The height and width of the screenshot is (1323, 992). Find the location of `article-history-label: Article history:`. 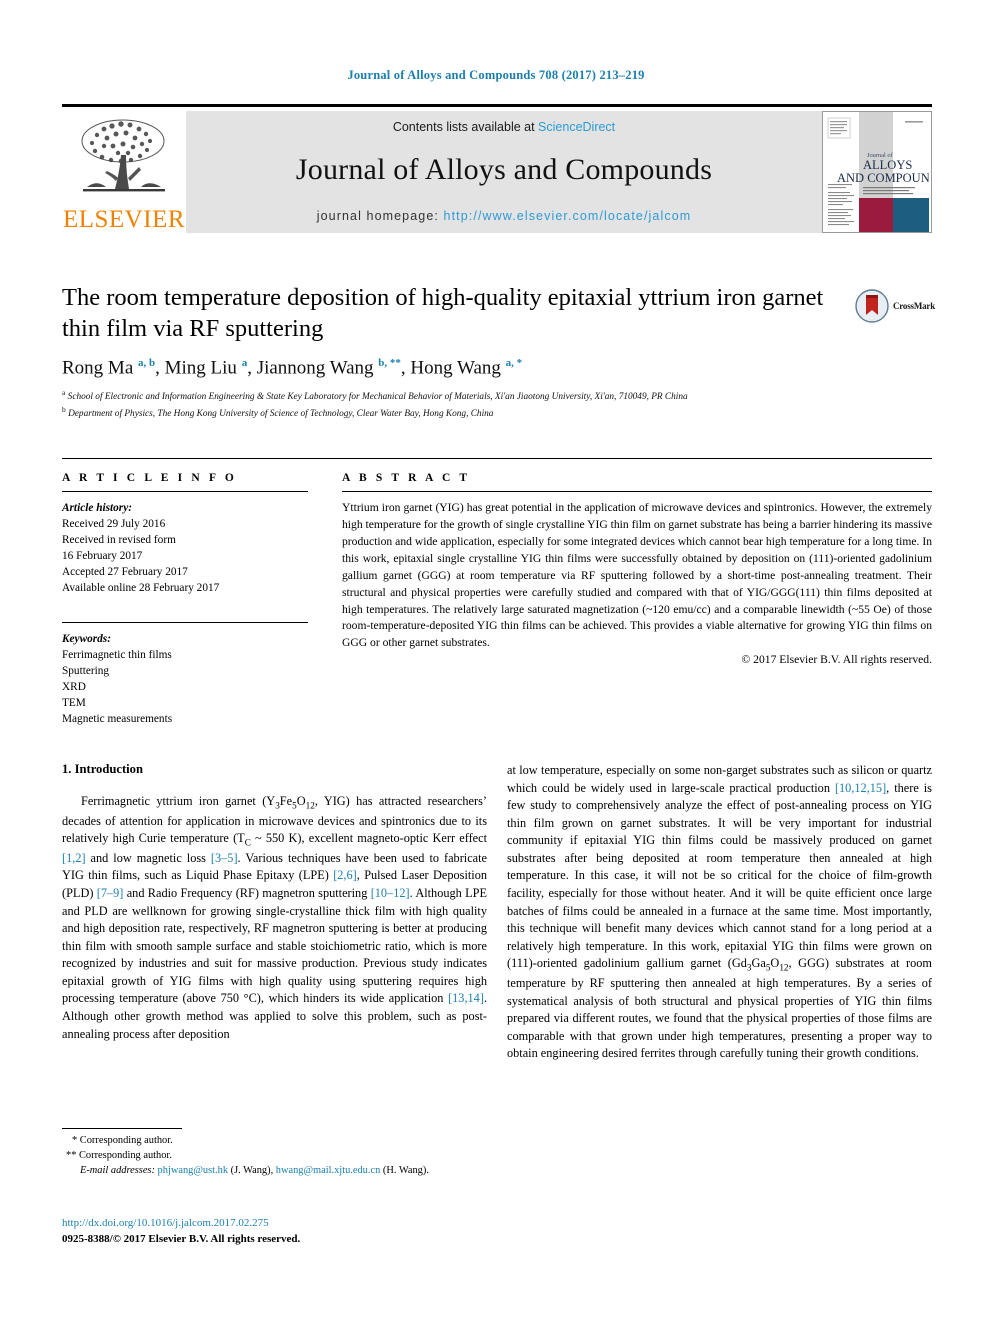

article-history-label: Article history: is located at coordinates (97, 508).